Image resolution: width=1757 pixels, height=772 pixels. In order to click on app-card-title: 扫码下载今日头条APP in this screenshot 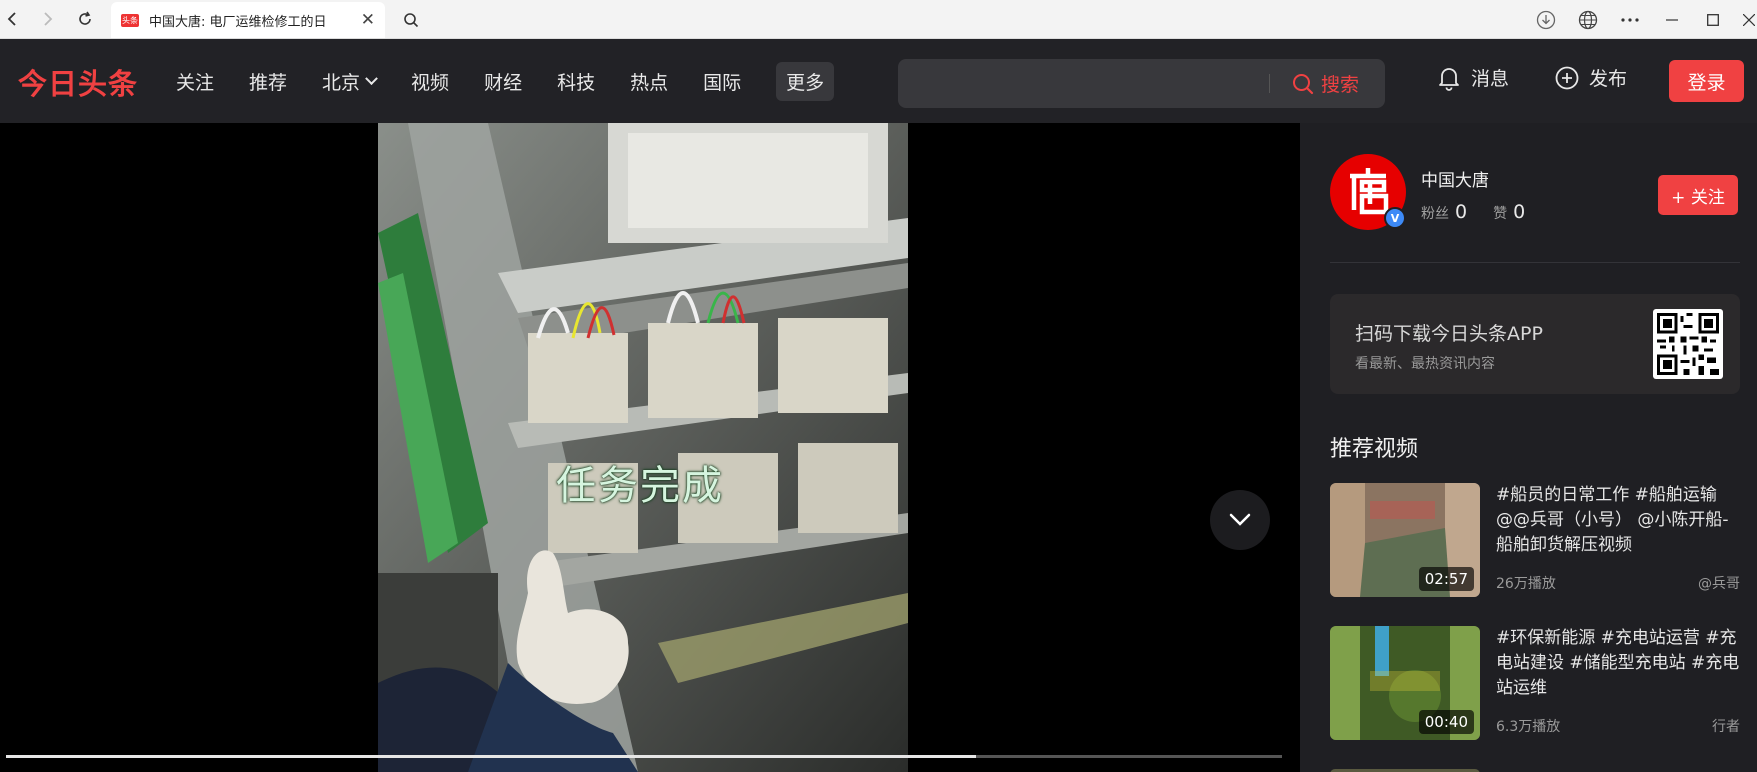, I will do `click(1449, 334)`.